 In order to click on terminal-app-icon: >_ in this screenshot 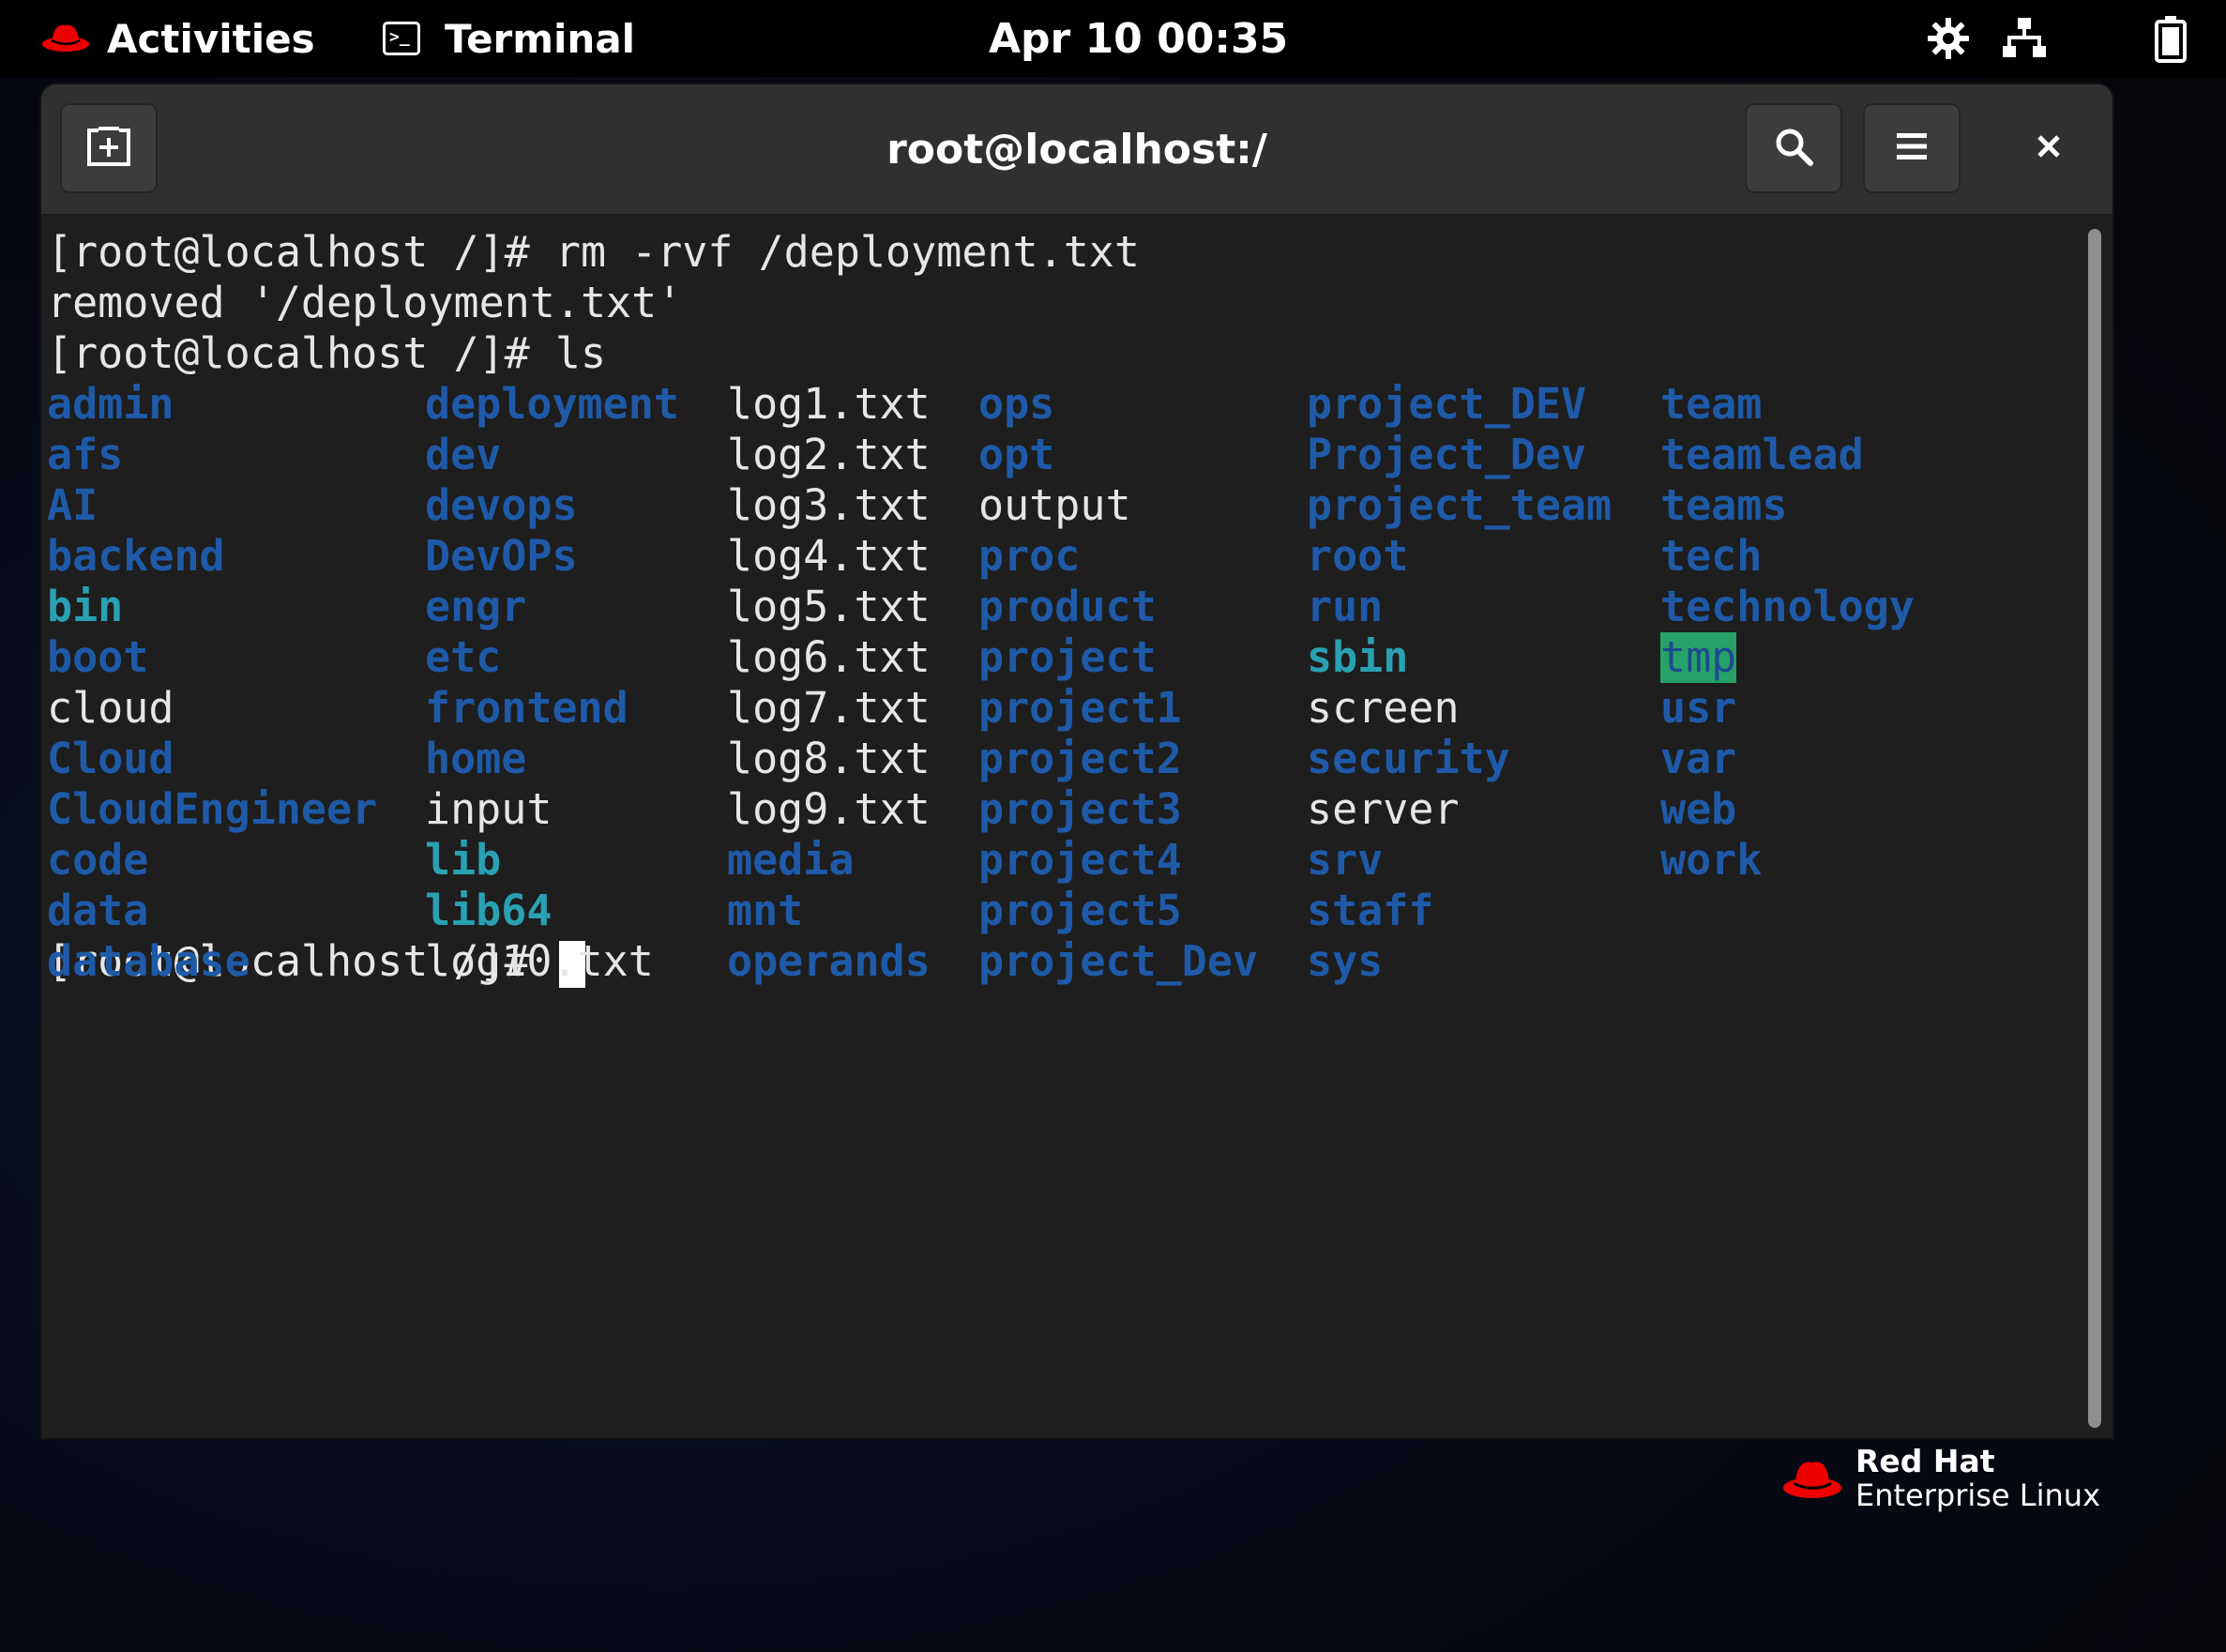, I will do `click(402, 38)`.